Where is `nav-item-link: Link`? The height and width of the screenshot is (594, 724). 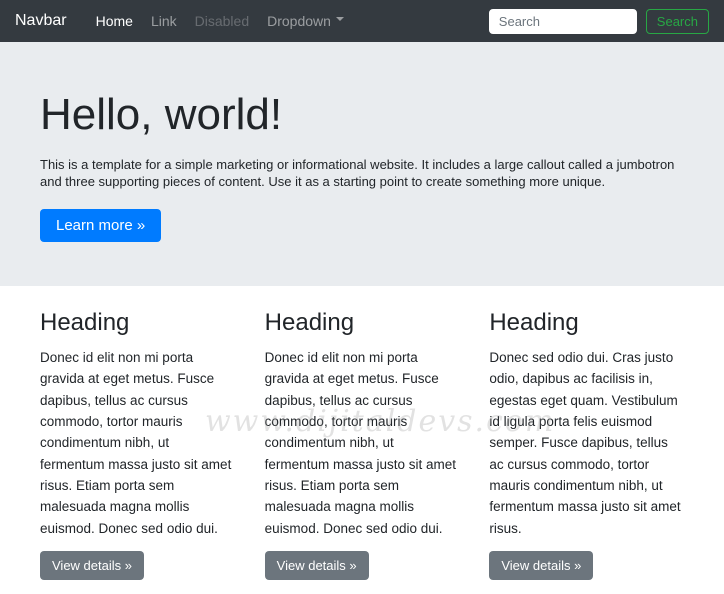
nav-item-link: Link is located at coordinates (164, 21).